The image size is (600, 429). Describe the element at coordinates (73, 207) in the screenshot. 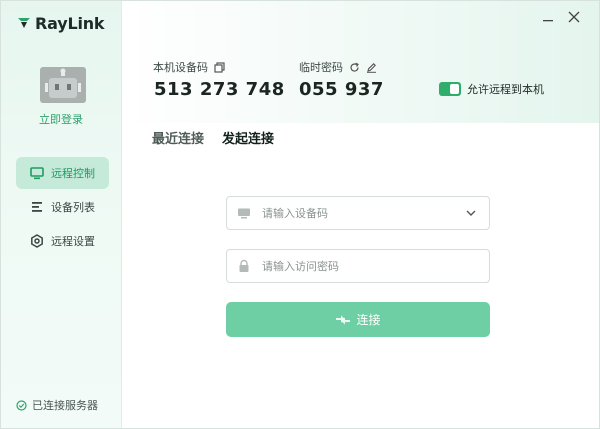

I see `sidebar-item-label: 设备列表` at that location.